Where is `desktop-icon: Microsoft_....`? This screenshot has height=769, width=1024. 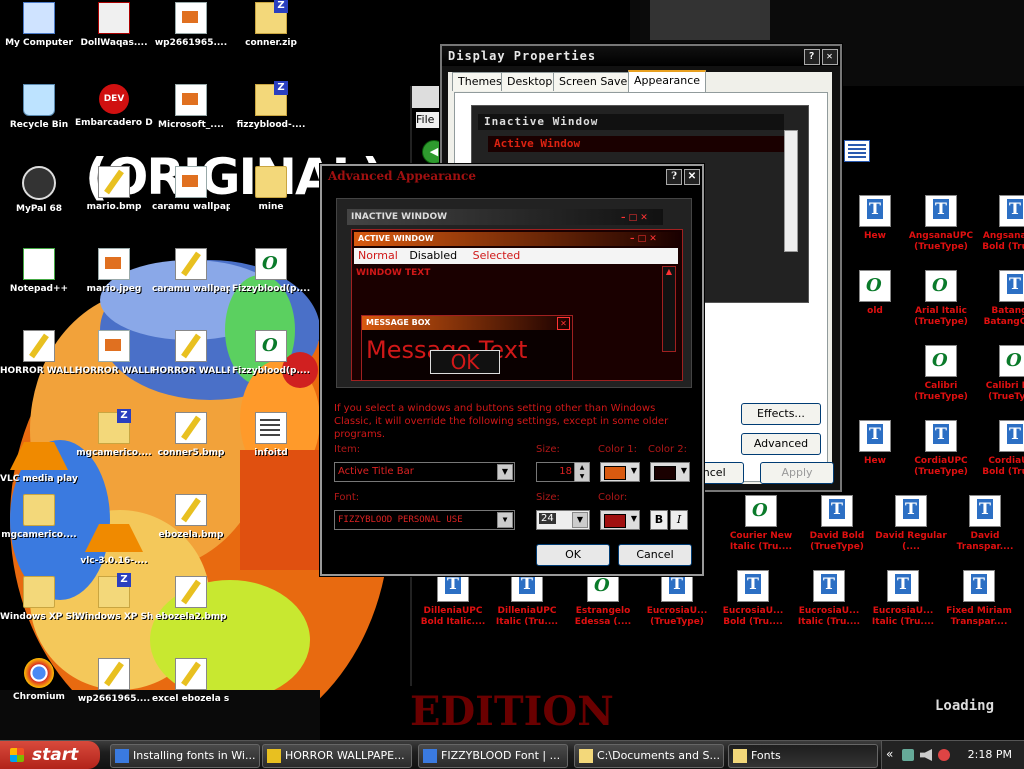
desktop-icon: Microsoft_.... is located at coordinates (191, 117).